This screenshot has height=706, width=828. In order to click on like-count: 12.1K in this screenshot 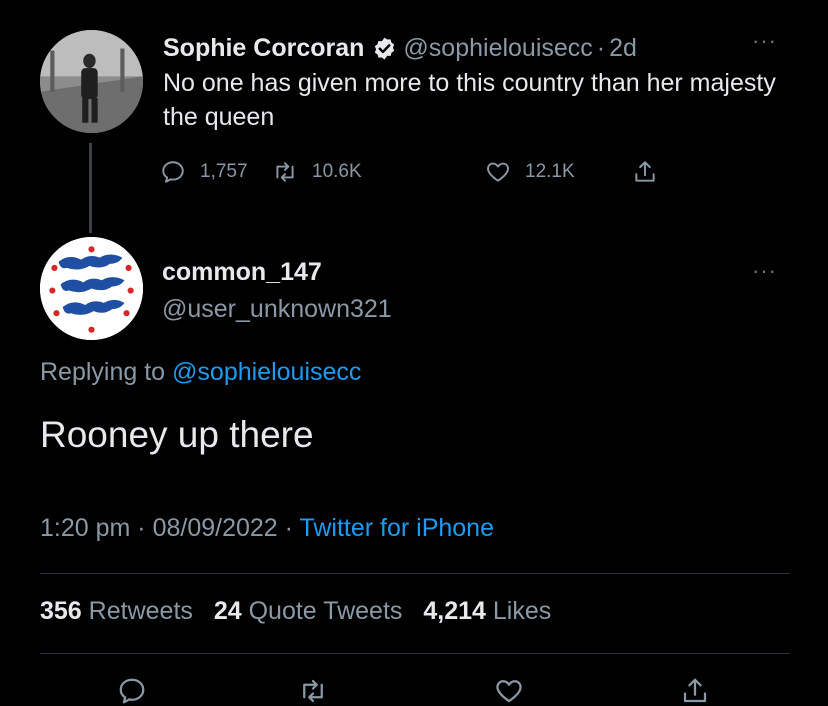, I will do `click(550, 171)`.